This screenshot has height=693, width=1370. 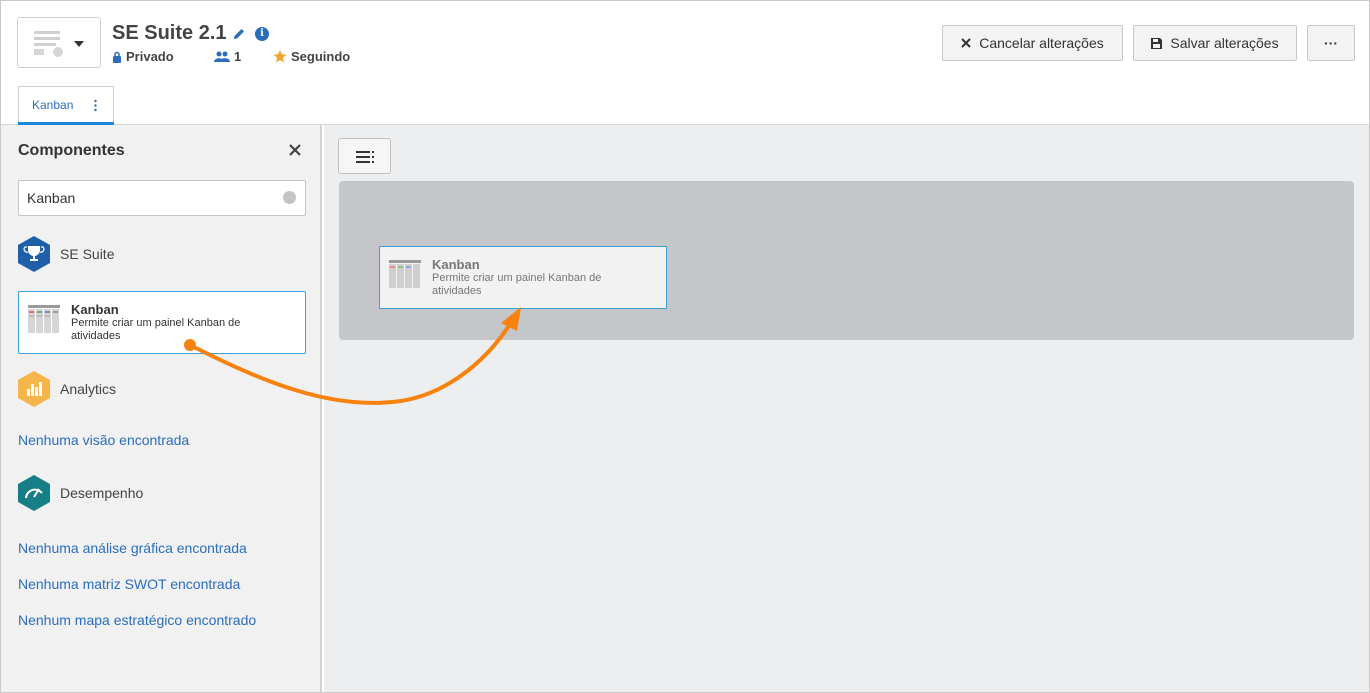 I want to click on group-analytics-label: Analytics, so click(x=88, y=389).